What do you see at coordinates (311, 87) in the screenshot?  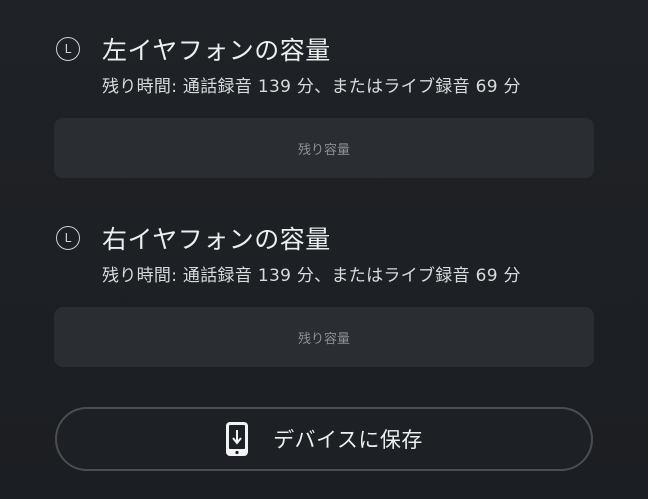 I see `left-earbud-remaining-time: 残り時間: 通話録音 139 分、またはライブ録音 69 分` at bounding box center [311, 87].